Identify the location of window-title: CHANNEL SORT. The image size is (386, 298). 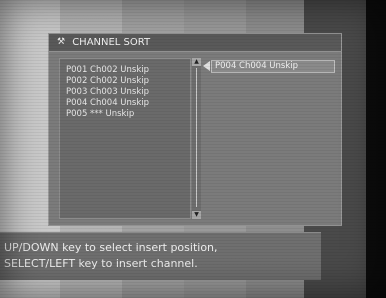
(111, 42).